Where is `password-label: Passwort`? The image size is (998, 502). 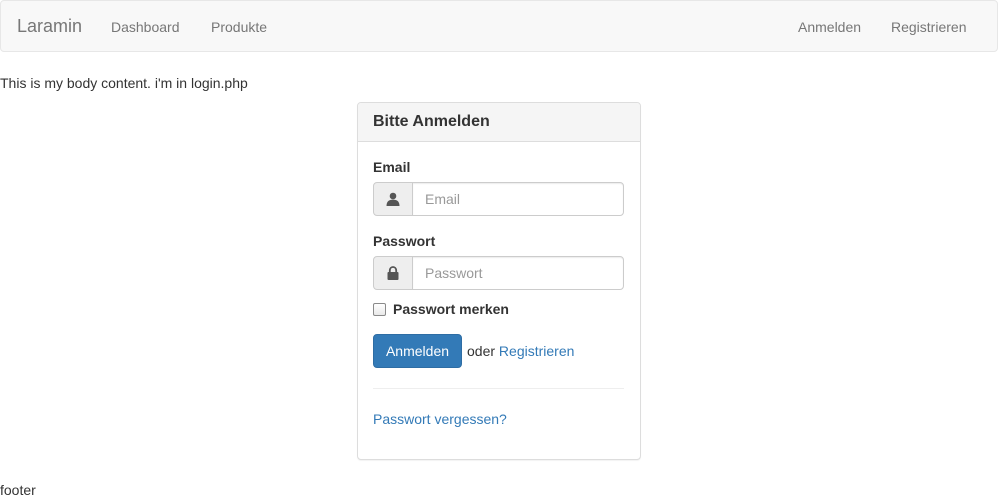
password-label: Passwort is located at coordinates (404, 241).